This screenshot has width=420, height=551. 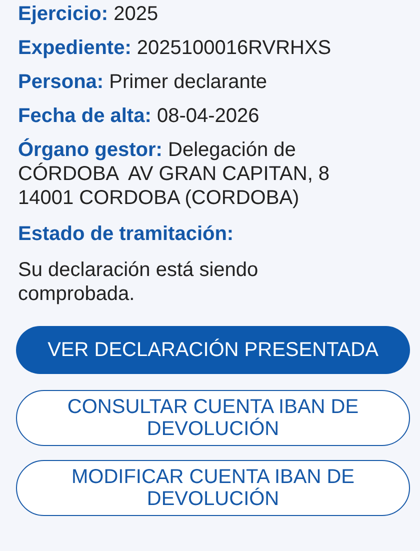 What do you see at coordinates (174, 174) in the screenshot?
I see `field-text: Órgano gestor: Delegación de CÓRDOBA AV GRAN CAPITAN, 8 14001 CORDOBA (CORDOBA)` at bounding box center [174, 174].